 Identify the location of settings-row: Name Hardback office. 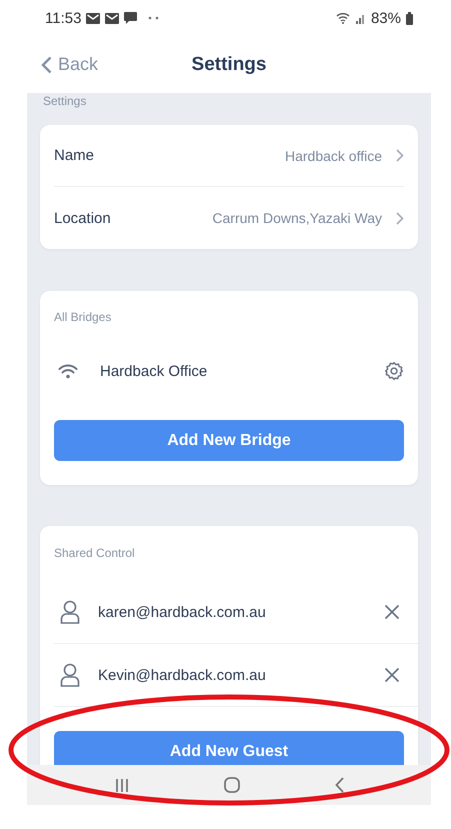
(229, 156).